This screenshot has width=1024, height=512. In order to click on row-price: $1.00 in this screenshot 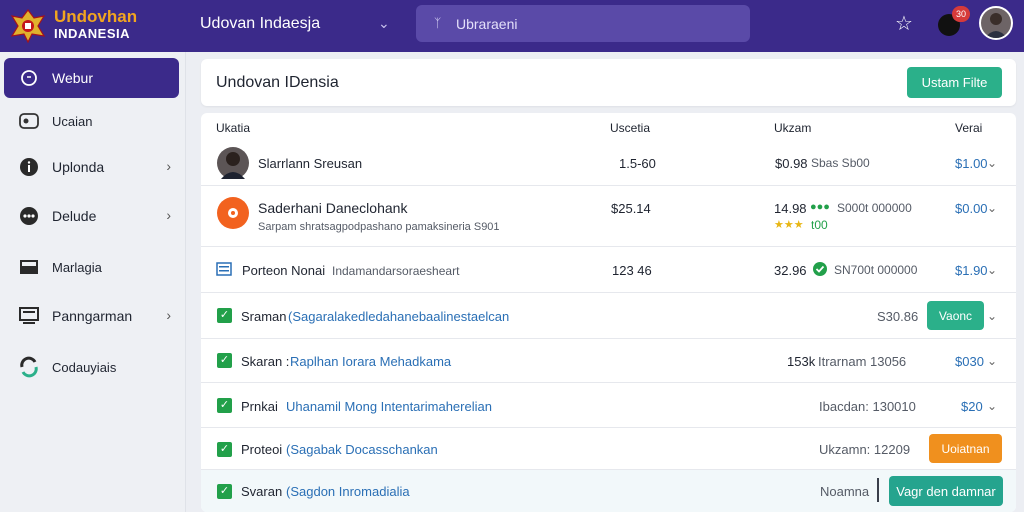, I will do `click(971, 163)`.